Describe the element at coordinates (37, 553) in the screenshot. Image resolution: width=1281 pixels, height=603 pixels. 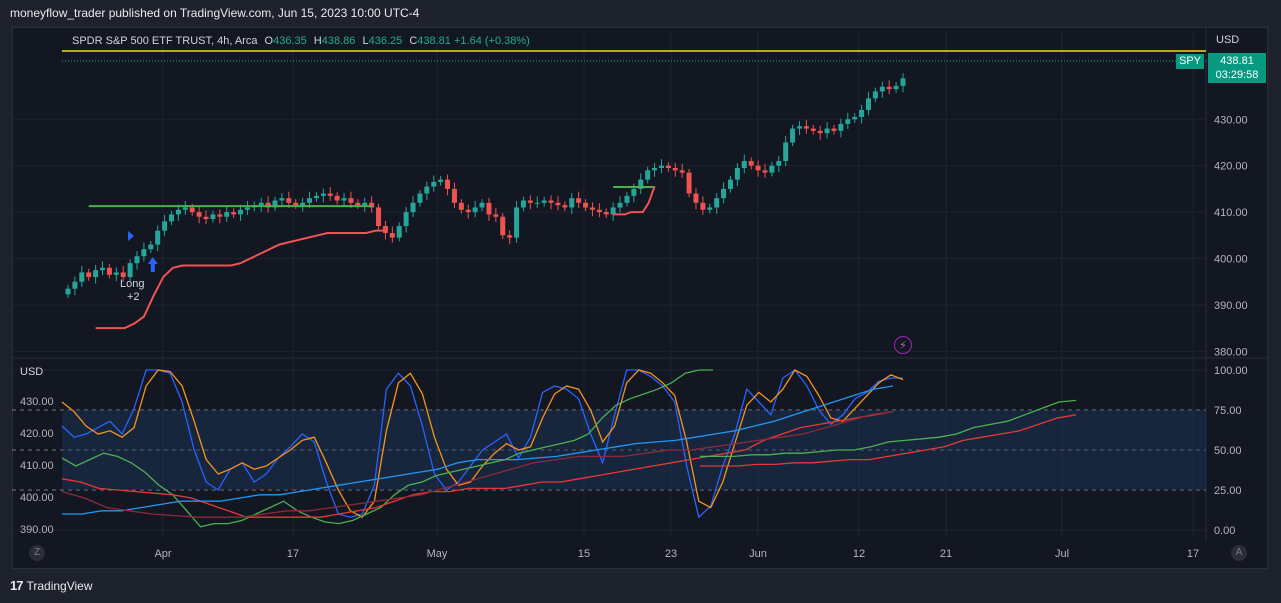
I see `zoom-left-button: Z` at that location.